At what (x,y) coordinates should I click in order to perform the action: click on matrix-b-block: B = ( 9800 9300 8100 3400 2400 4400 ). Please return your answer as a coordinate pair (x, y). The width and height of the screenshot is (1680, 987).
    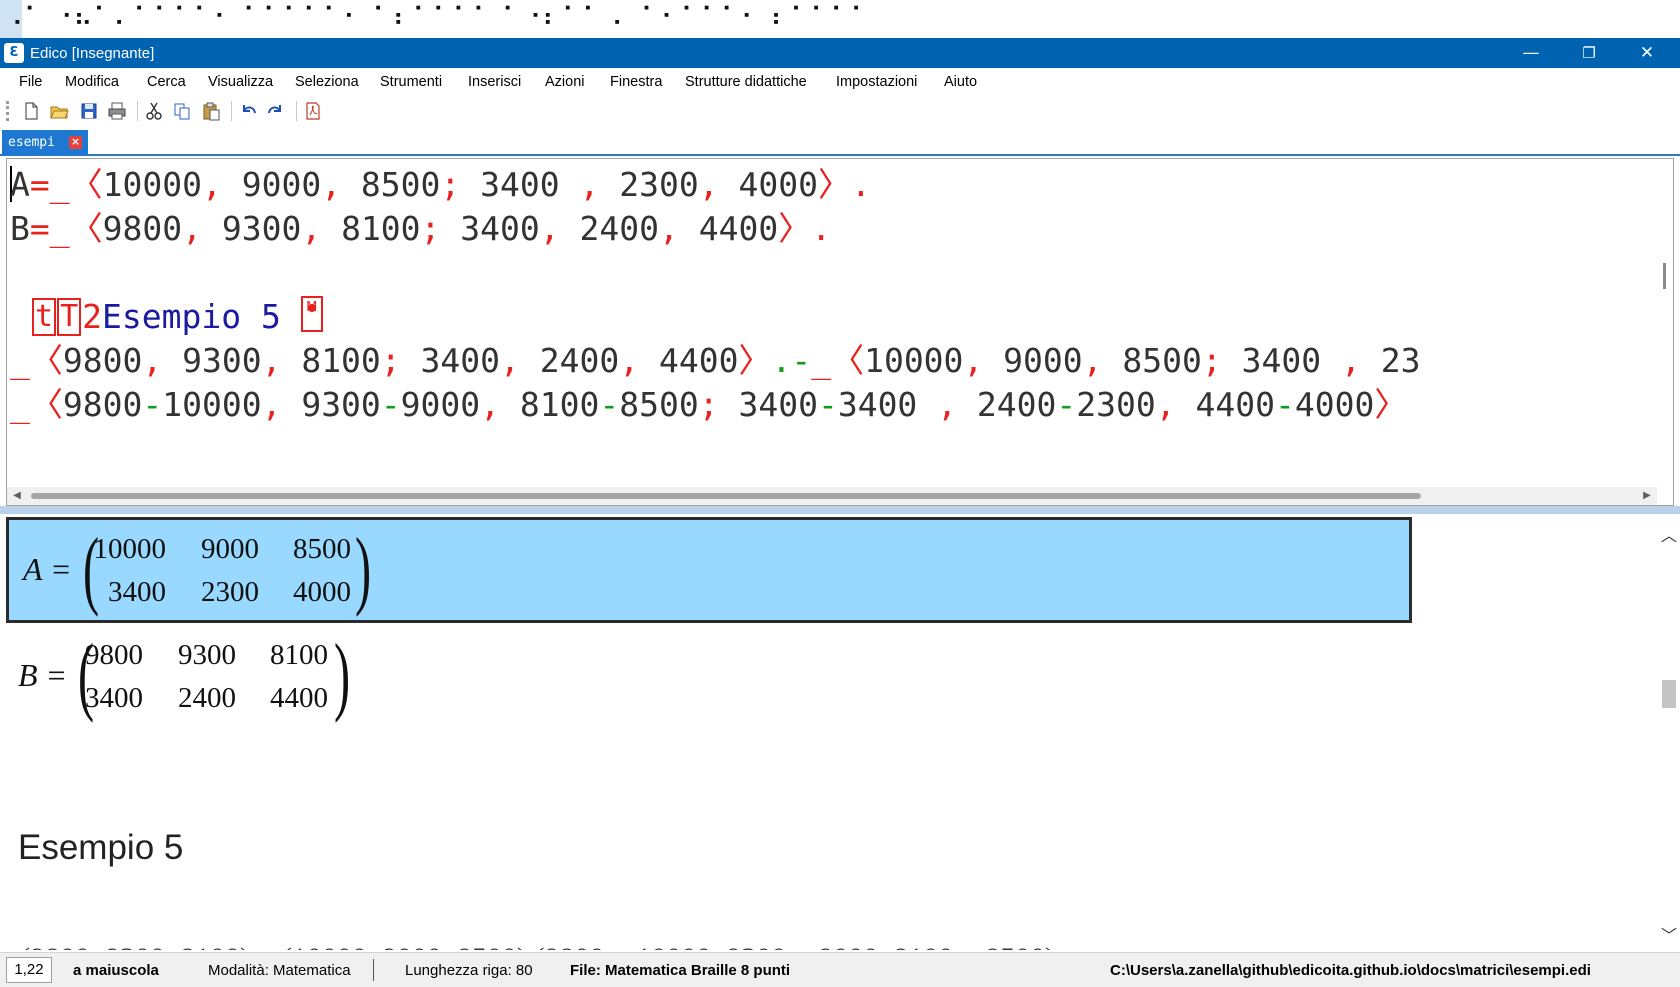
    Looking at the image, I should click on (236, 679).